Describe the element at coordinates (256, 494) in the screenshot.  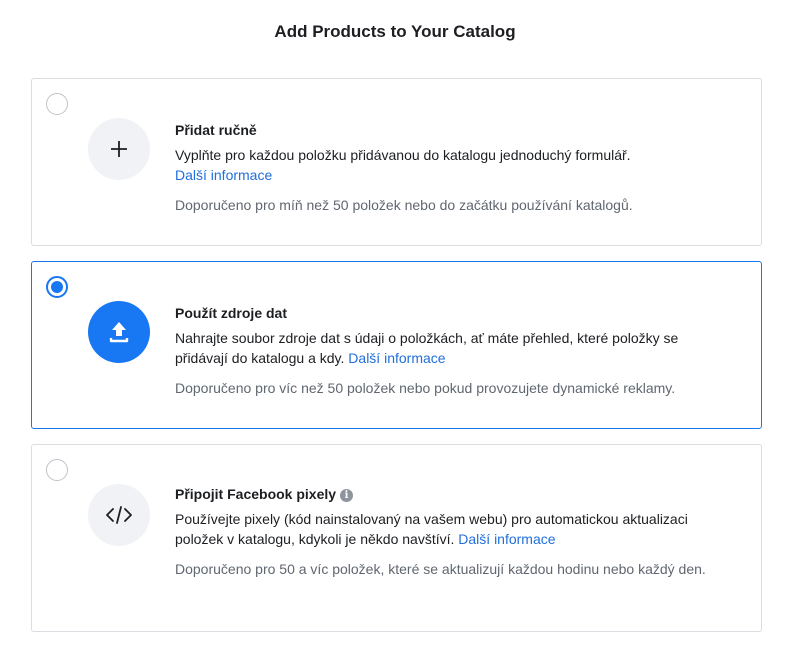
I see `option-title-text: Připojit Facebook pixely` at that location.